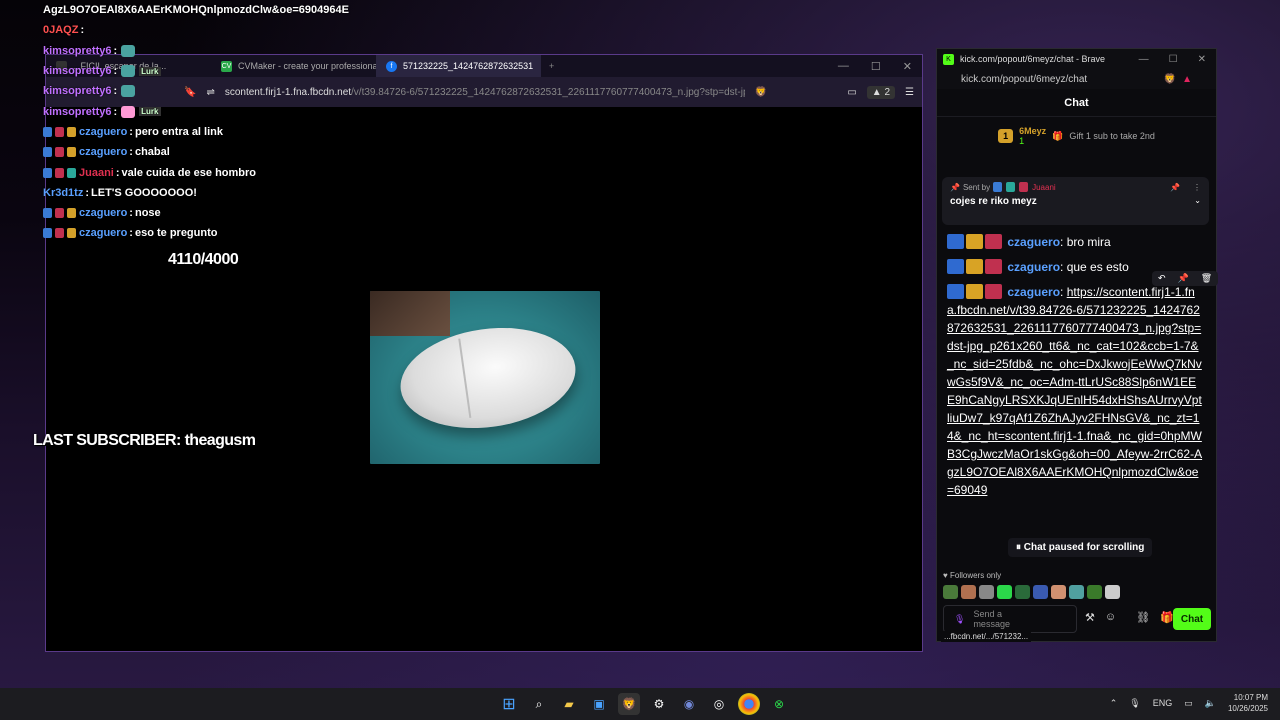 The width and height of the screenshot is (1280, 720). I want to click on top-gifter: 1 6Meyz 1 🎁 Gift 1 sub to take 2nd, so click(1076, 136).